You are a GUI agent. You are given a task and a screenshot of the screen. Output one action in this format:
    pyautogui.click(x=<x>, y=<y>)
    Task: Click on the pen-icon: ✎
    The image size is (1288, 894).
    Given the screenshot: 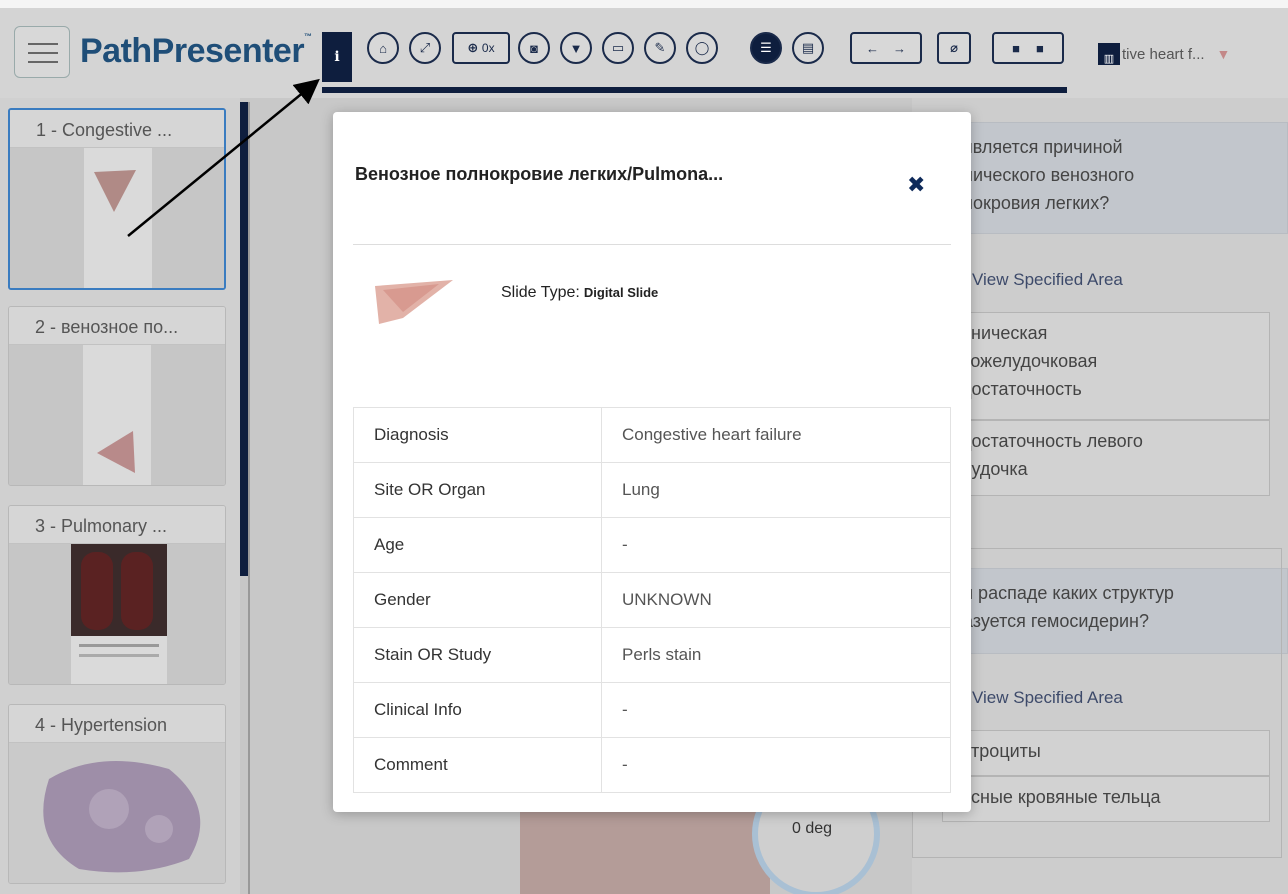 What is the action you would take?
    pyautogui.click(x=660, y=47)
    